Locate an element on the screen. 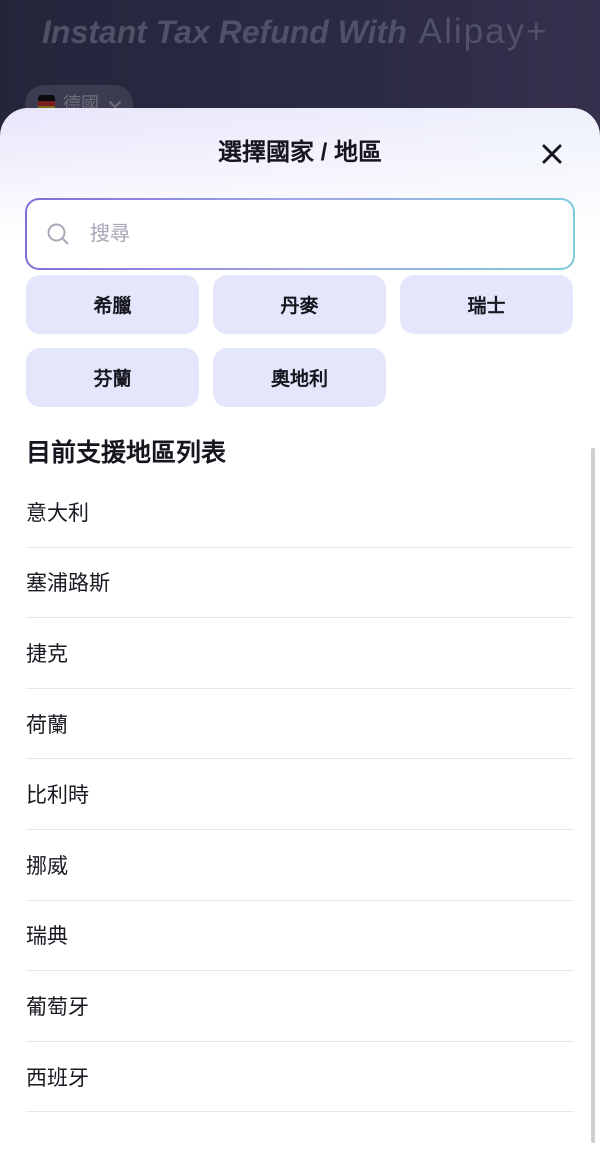 The height and width of the screenshot is (1149, 600). scrollbar is located at coordinates (593, 795).